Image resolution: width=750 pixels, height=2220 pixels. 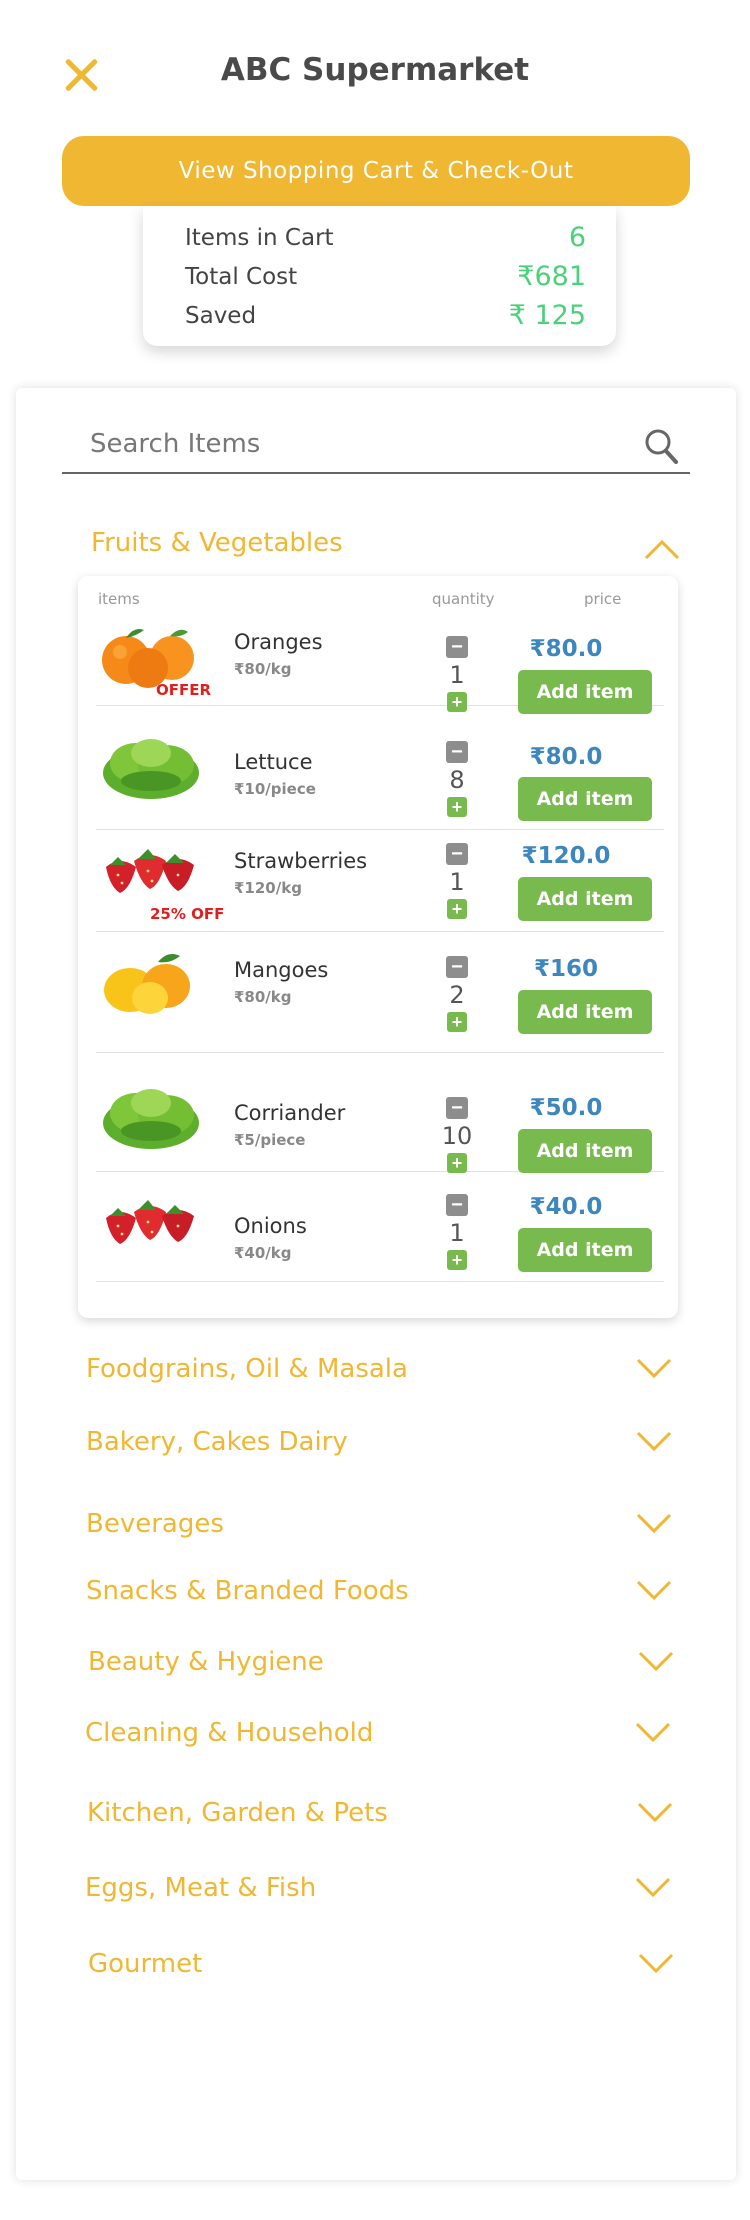 What do you see at coordinates (547, 315) in the screenshot?
I see `saved-value: ₹ 125` at bounding box center [547, 315].